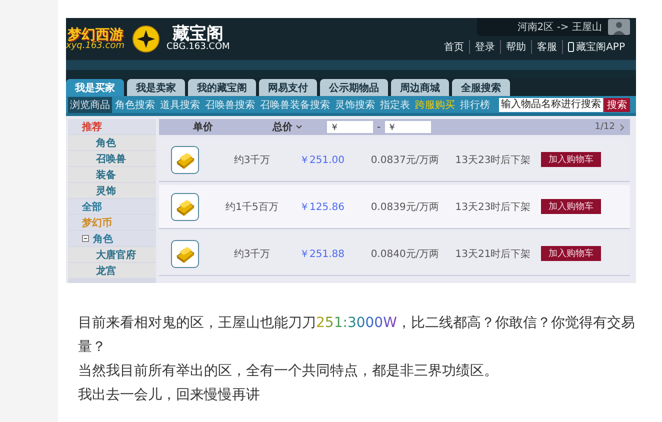  I want to click on table-cell-text: ￥125.86, so click(322, 207).